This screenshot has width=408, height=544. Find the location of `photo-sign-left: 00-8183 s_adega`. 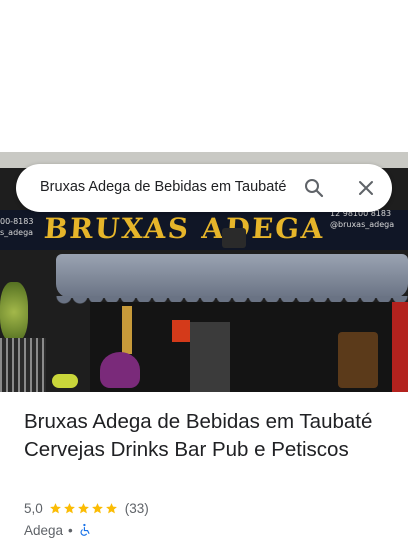

photo-sign-left: 00-8183 s_adega is located at coordinates (16, 227).